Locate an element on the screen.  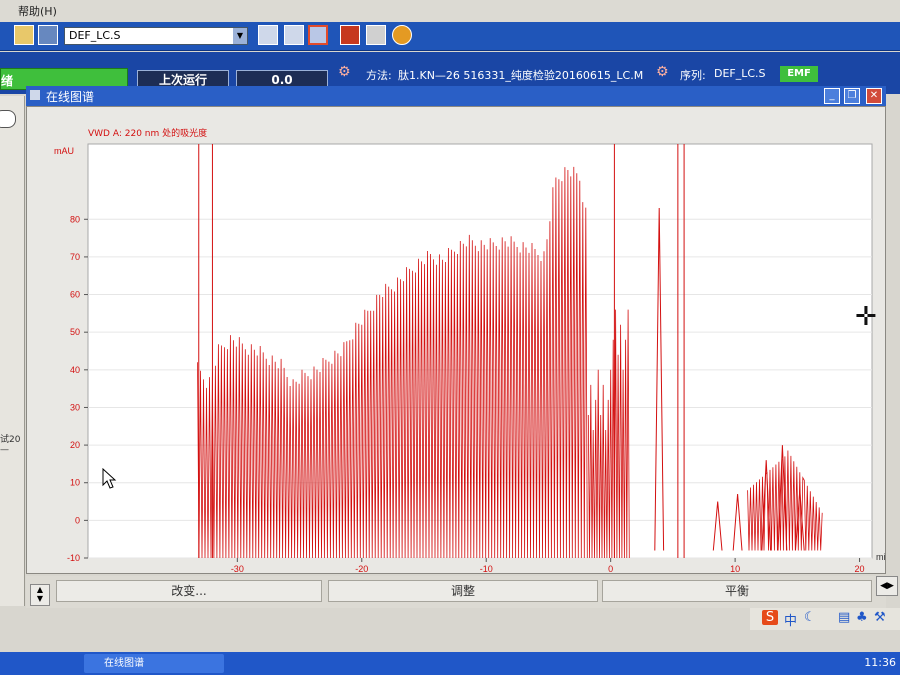
balance-button: 平衡 is located at coordinates (737, 591).